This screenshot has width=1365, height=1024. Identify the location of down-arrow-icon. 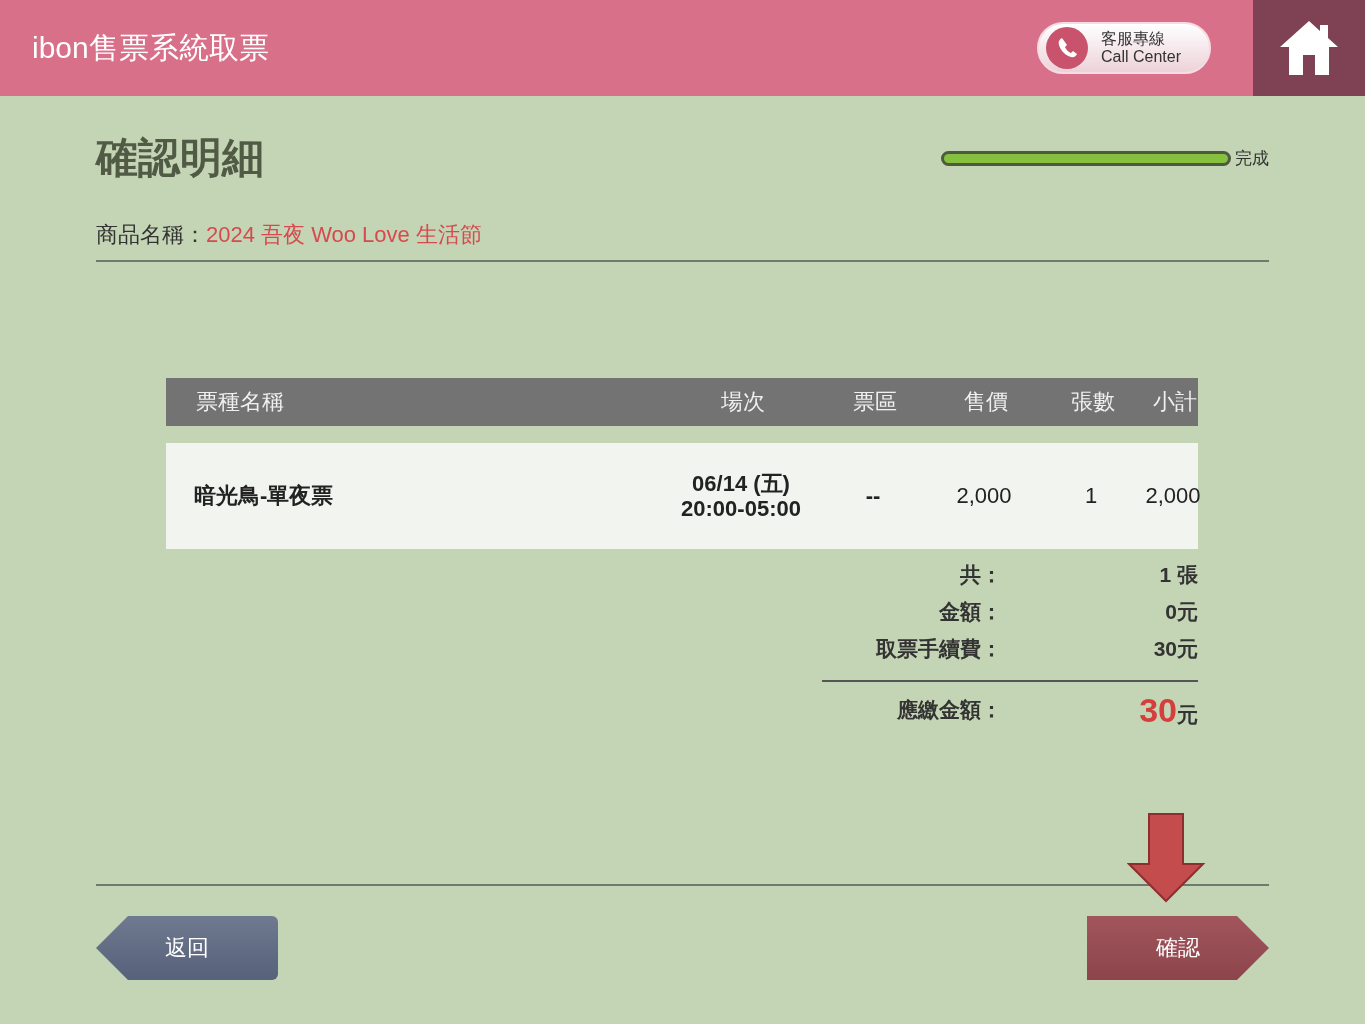
(1167, 858).